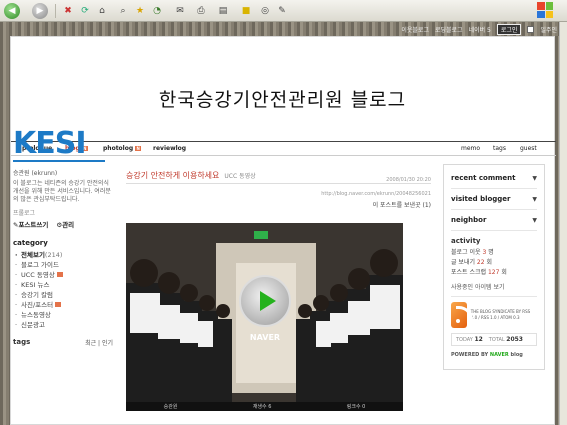 The height and width of the screenshot is (425, 567). Describe the element at coordinates (63, 172) in the screenshot. I see `profile-nickname: 승관원 (ekrunn)` at that location.